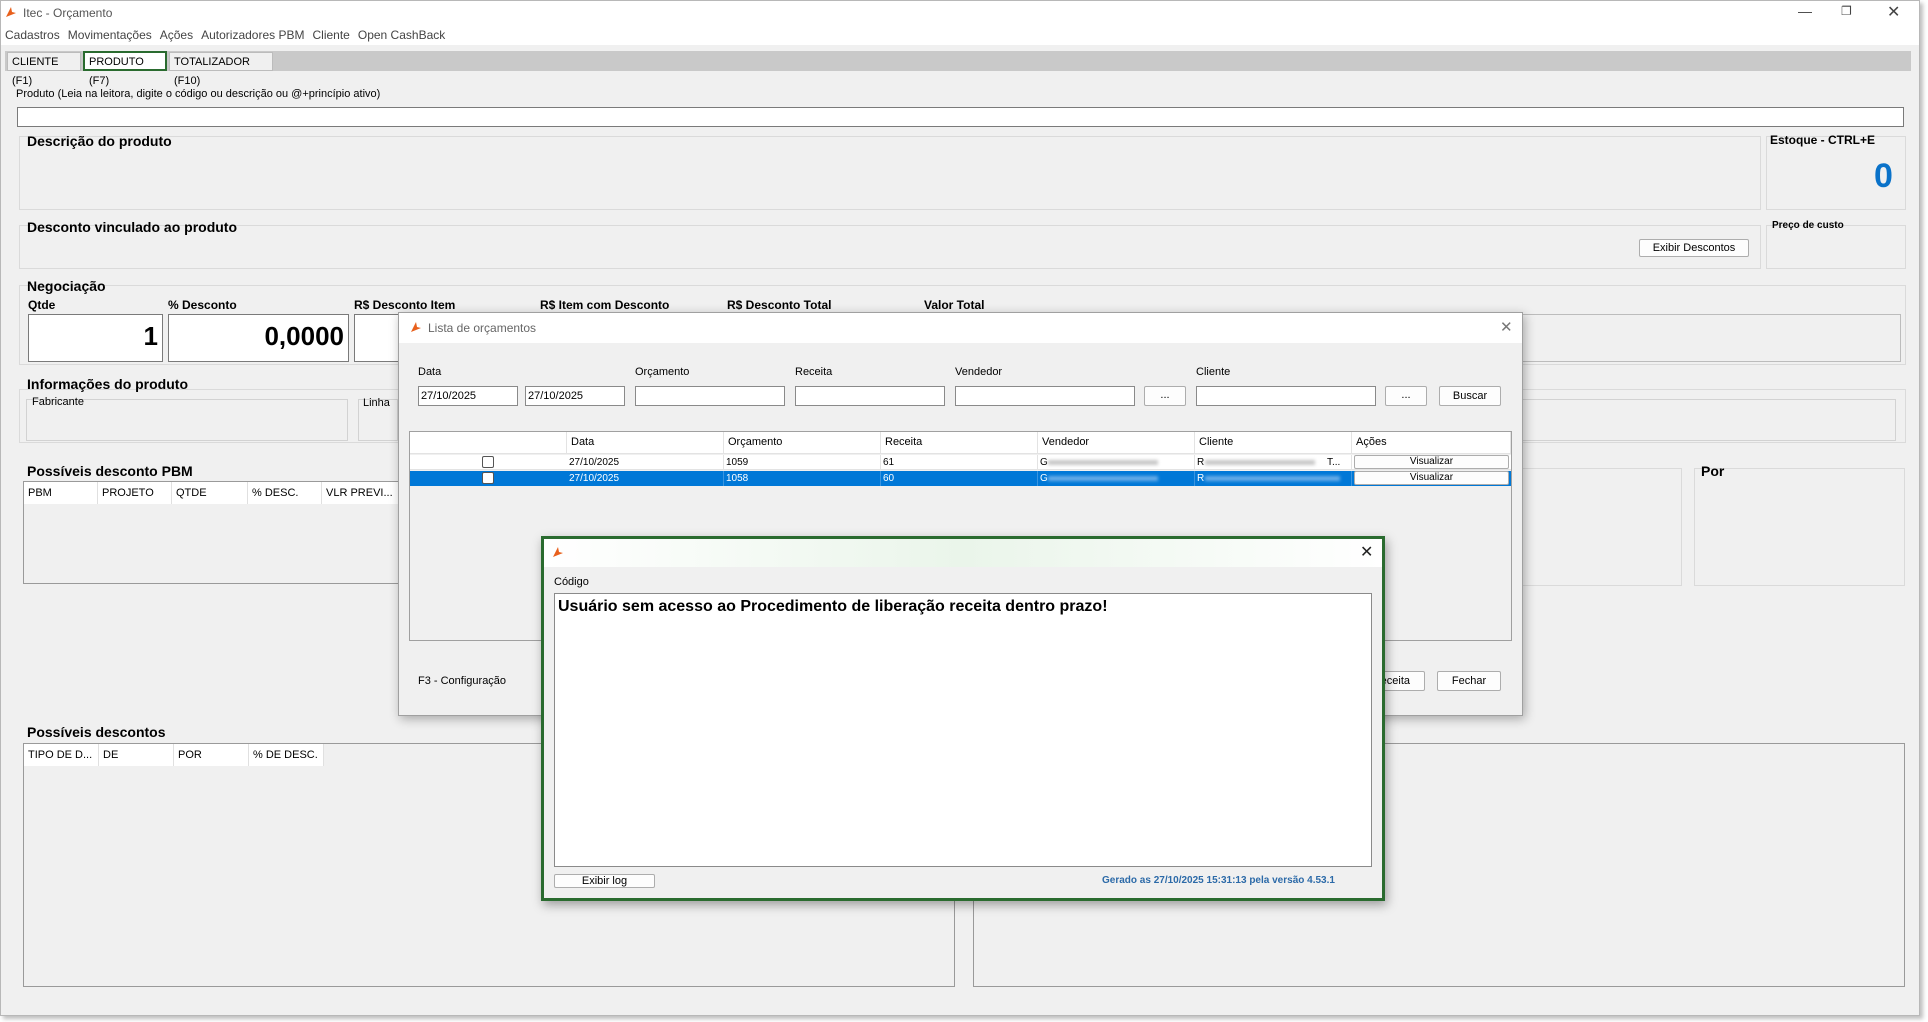 The image size is (1928, 1022). What do you see at coordinates (1431, 443) in the screenshot?
I see `grid-col-actions: Ações` at bounding box center [1431, 443].